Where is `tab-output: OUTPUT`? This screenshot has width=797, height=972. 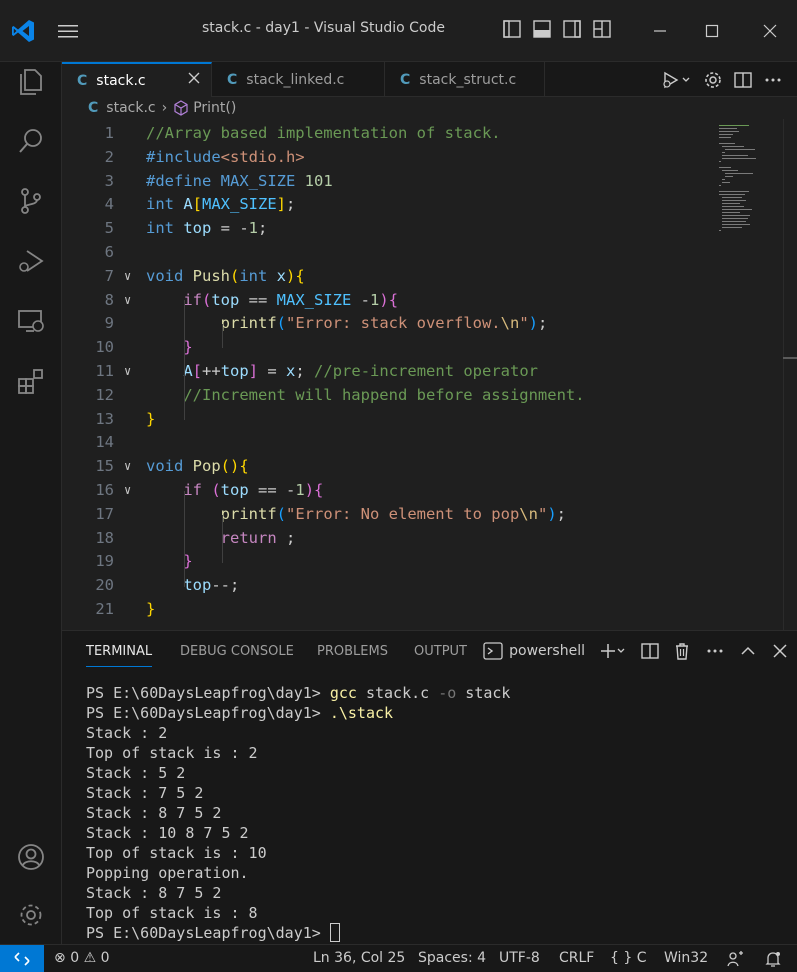 tab-output: OUTPUT is located at coordinates (440, 651).